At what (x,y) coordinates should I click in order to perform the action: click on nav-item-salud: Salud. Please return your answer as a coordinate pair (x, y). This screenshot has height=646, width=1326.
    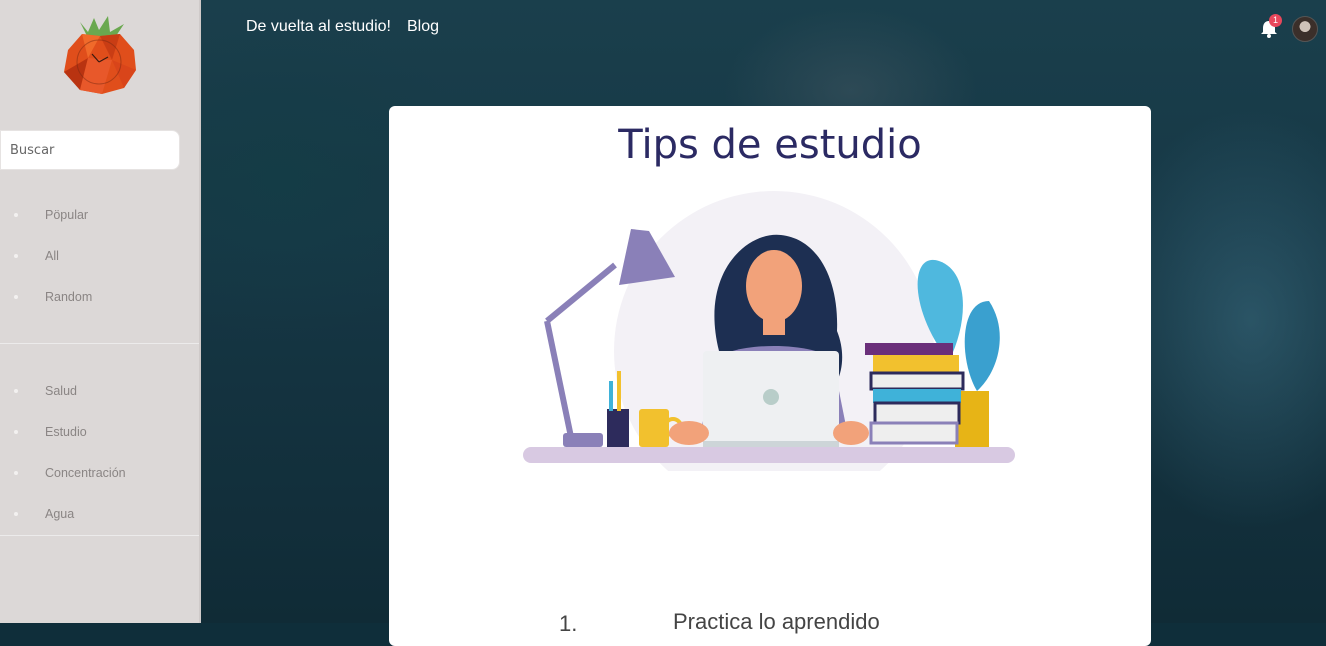
    Looking at the image, I should click on (99, 390).